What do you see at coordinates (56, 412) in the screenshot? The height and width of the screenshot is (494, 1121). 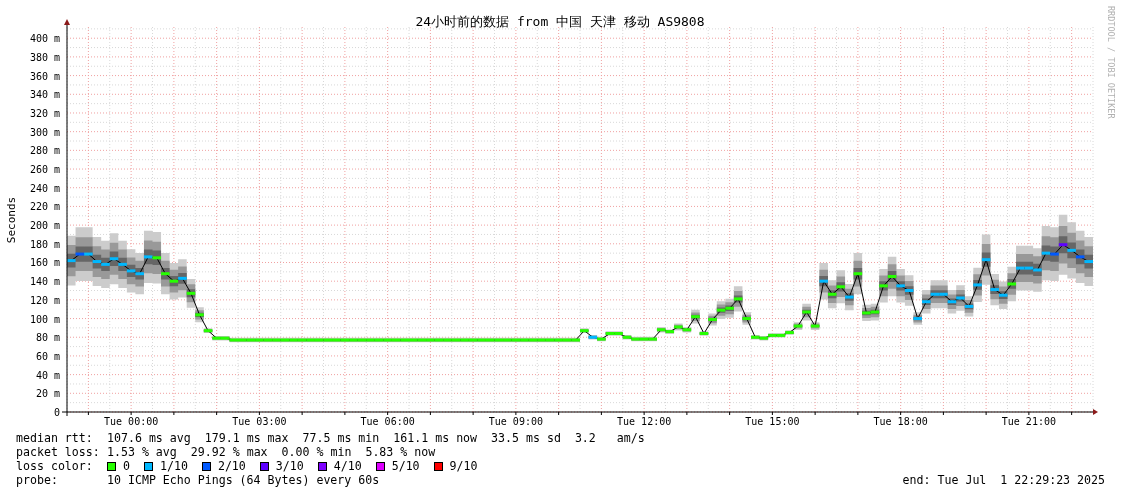 I see `y-tick-label: 0` at bounding box center [56, 412].